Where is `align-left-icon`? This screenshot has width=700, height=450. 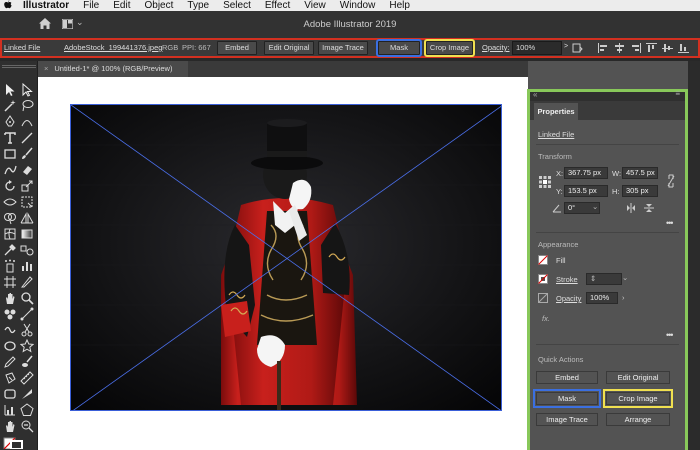 align-left-icon is located at coordinates (603, 48).